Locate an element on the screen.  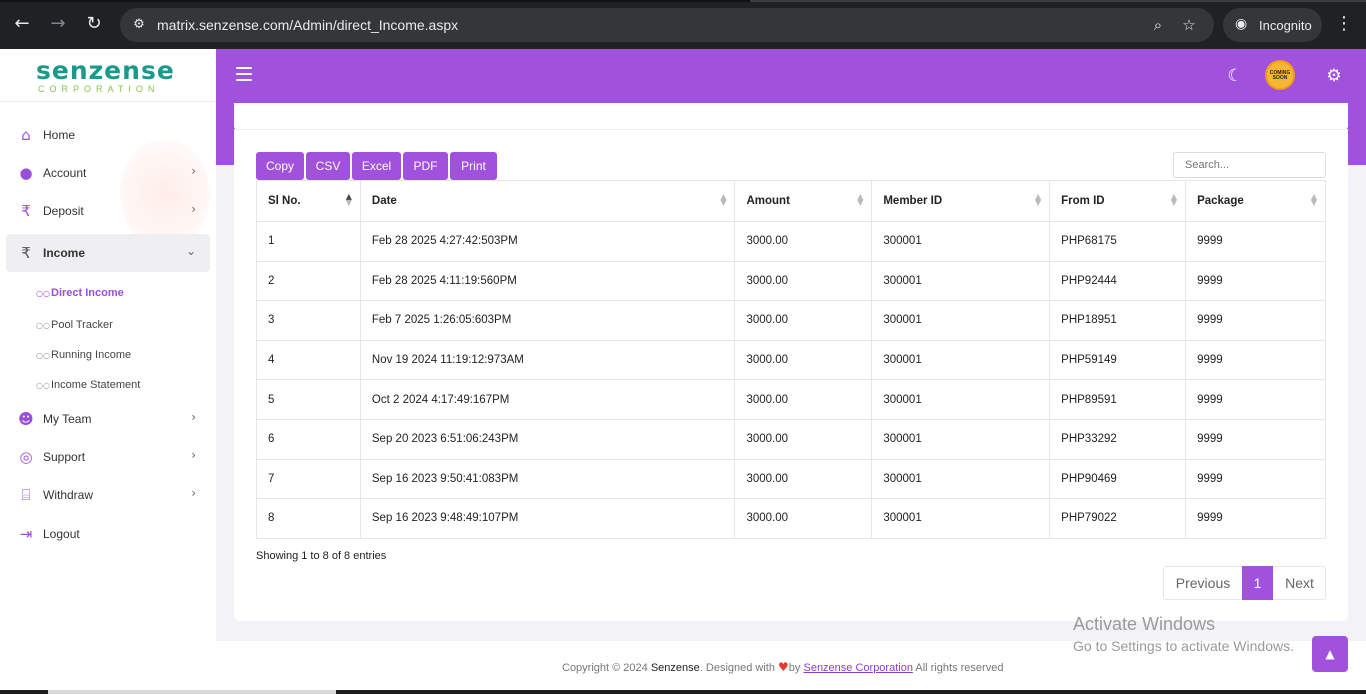
cell-sl-no: 6 is located at coordinates (308, 439).